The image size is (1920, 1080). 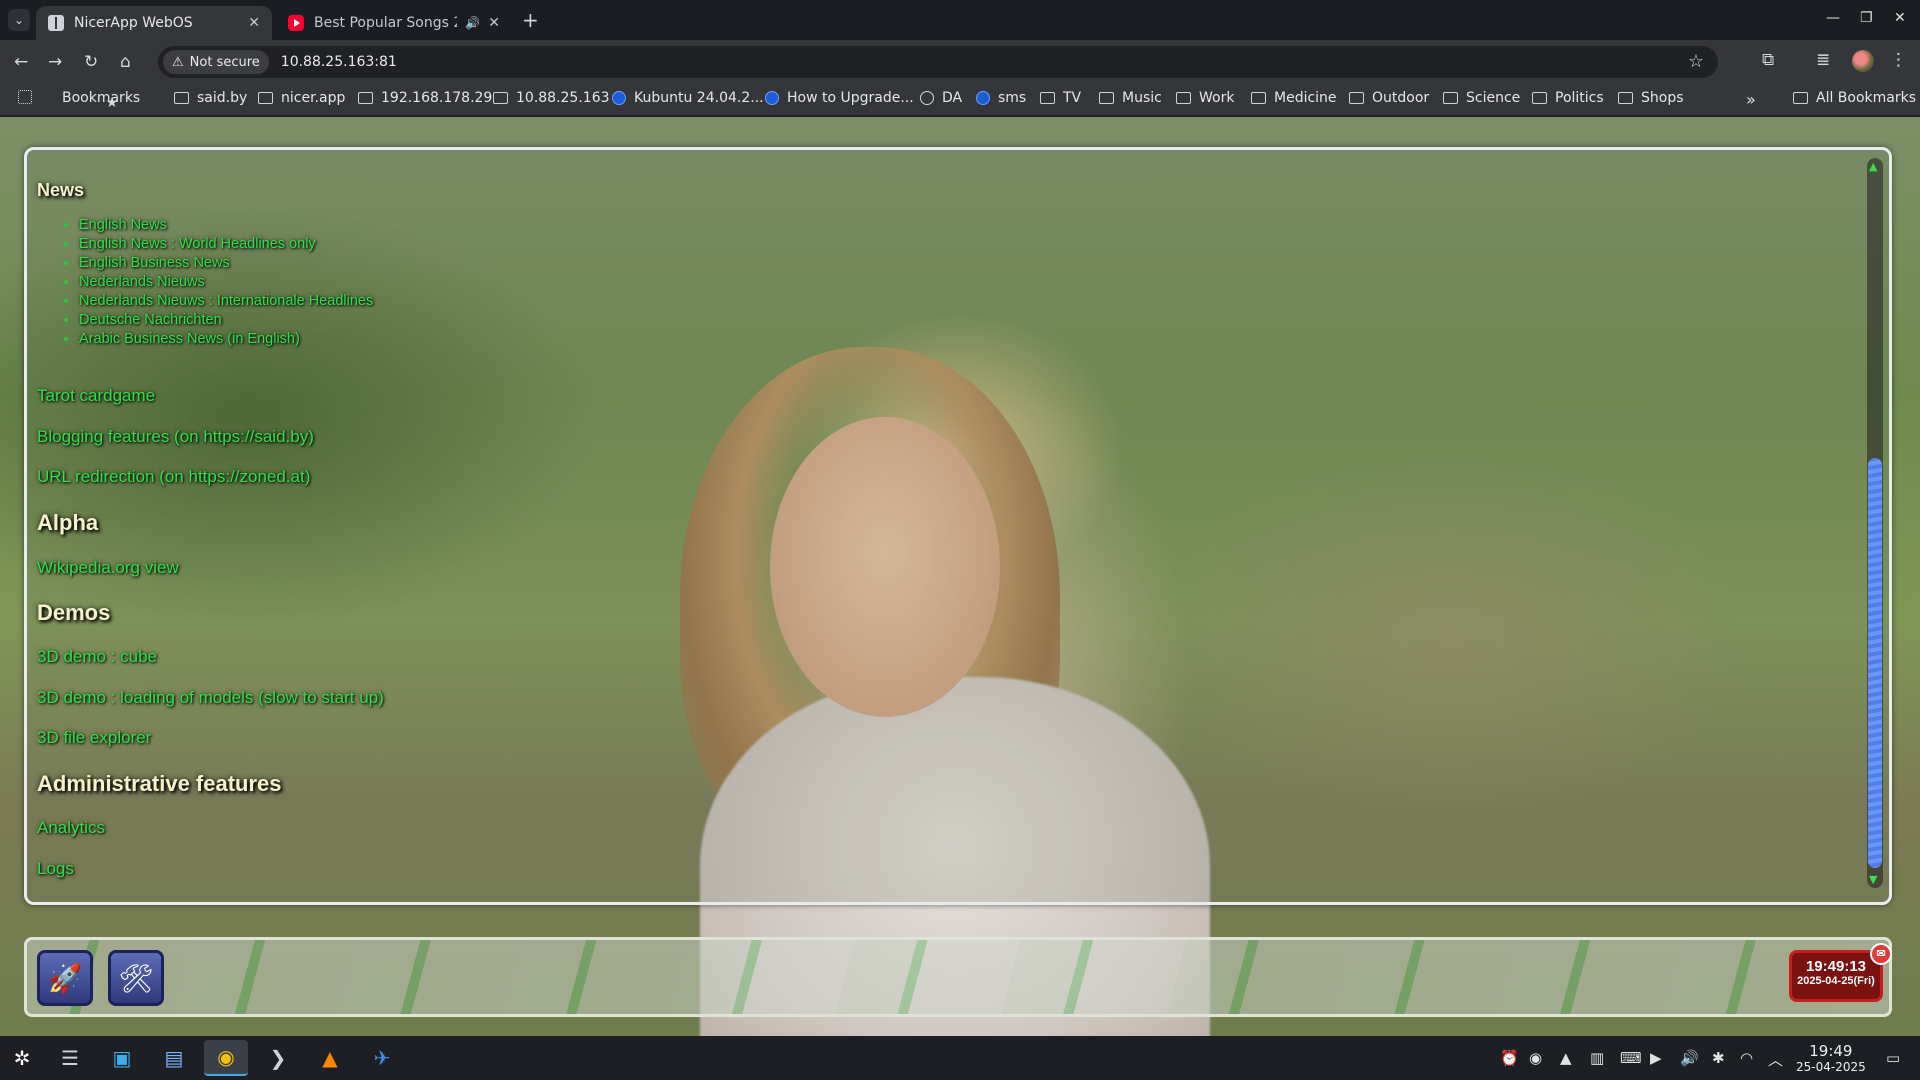 What do you see at coordinates (1854, 98) in the screenshot?
I see `all-bookmarks-folder: All Bookmarks` at bounding box center [1854, 98].